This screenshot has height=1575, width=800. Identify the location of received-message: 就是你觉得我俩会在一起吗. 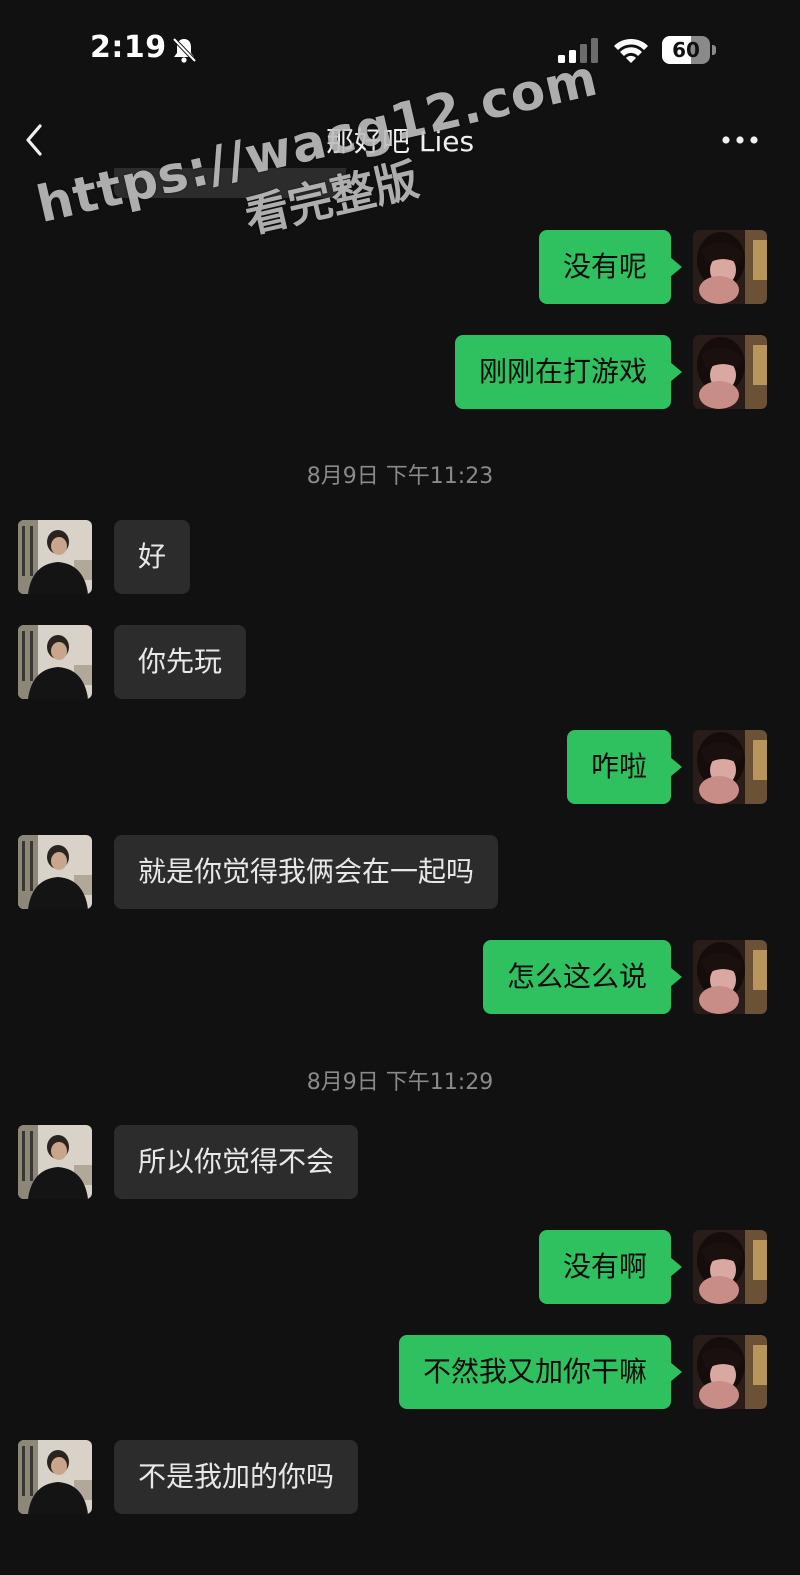
(400, 872).